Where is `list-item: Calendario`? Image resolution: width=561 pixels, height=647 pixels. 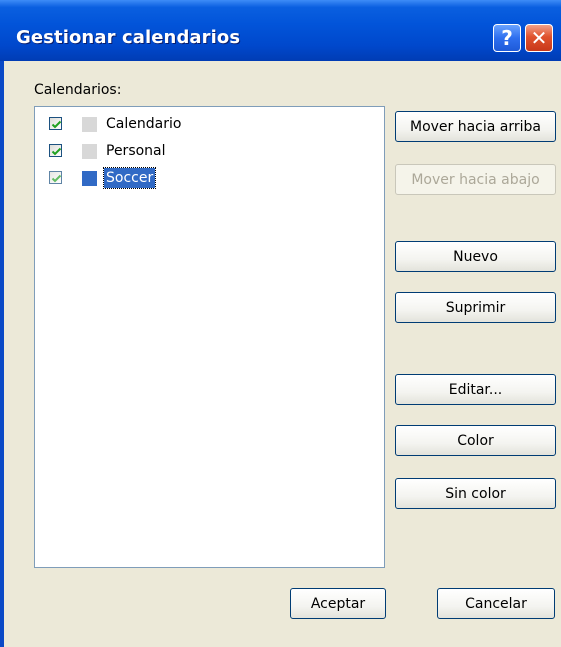 list-item: Calendario is located at coordinates (207, 124).